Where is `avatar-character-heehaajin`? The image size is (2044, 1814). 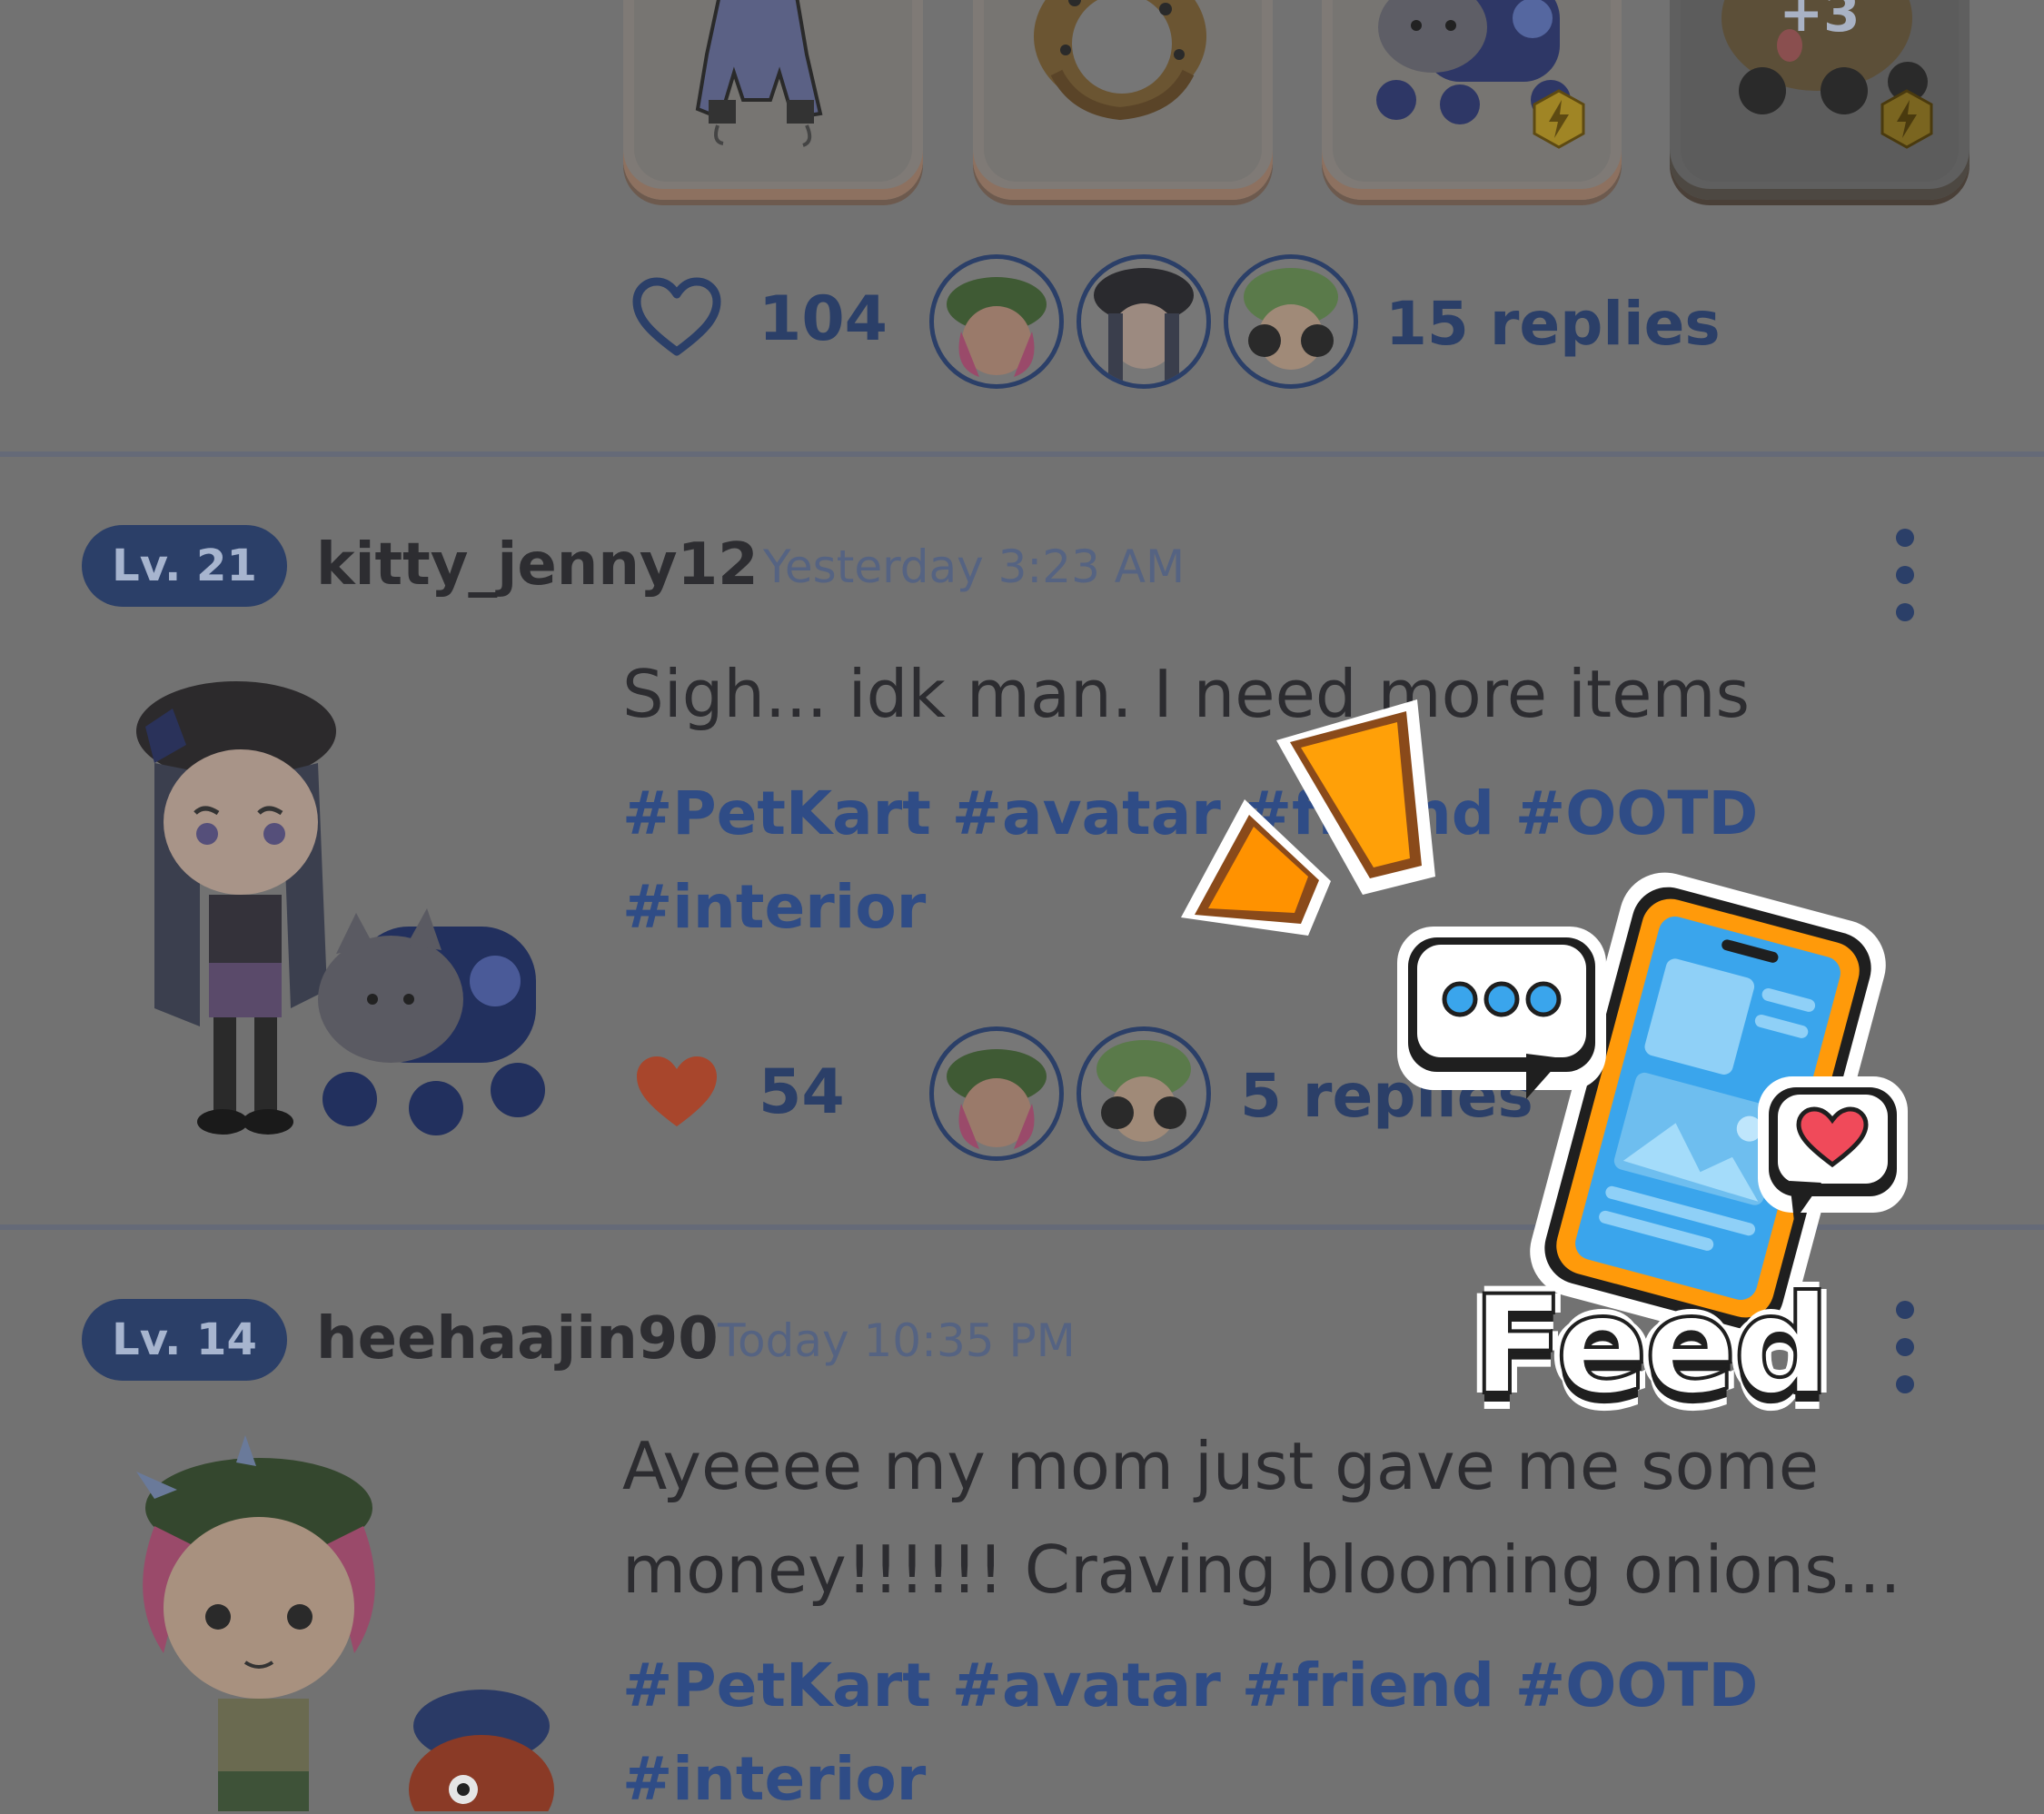 avatar-character-heehaajin is located at coordinates (345, 1623).